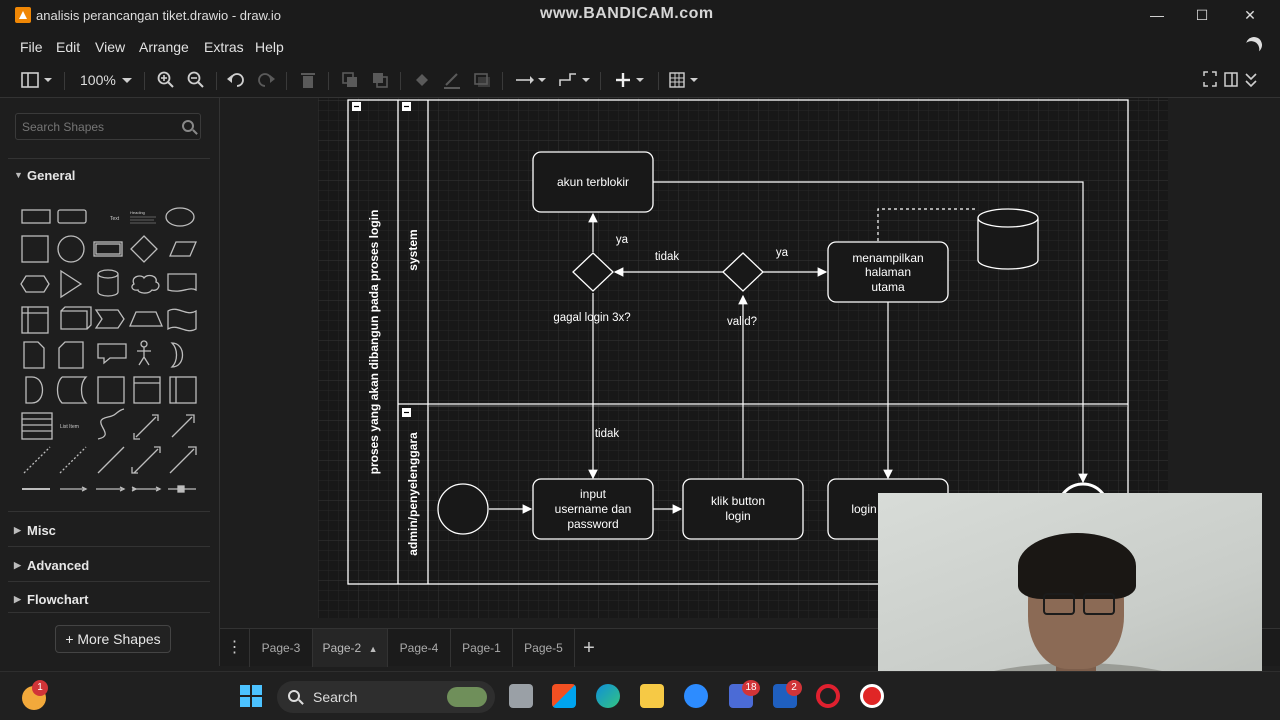  I want to click on database-cylinder, so click(1008, 239).